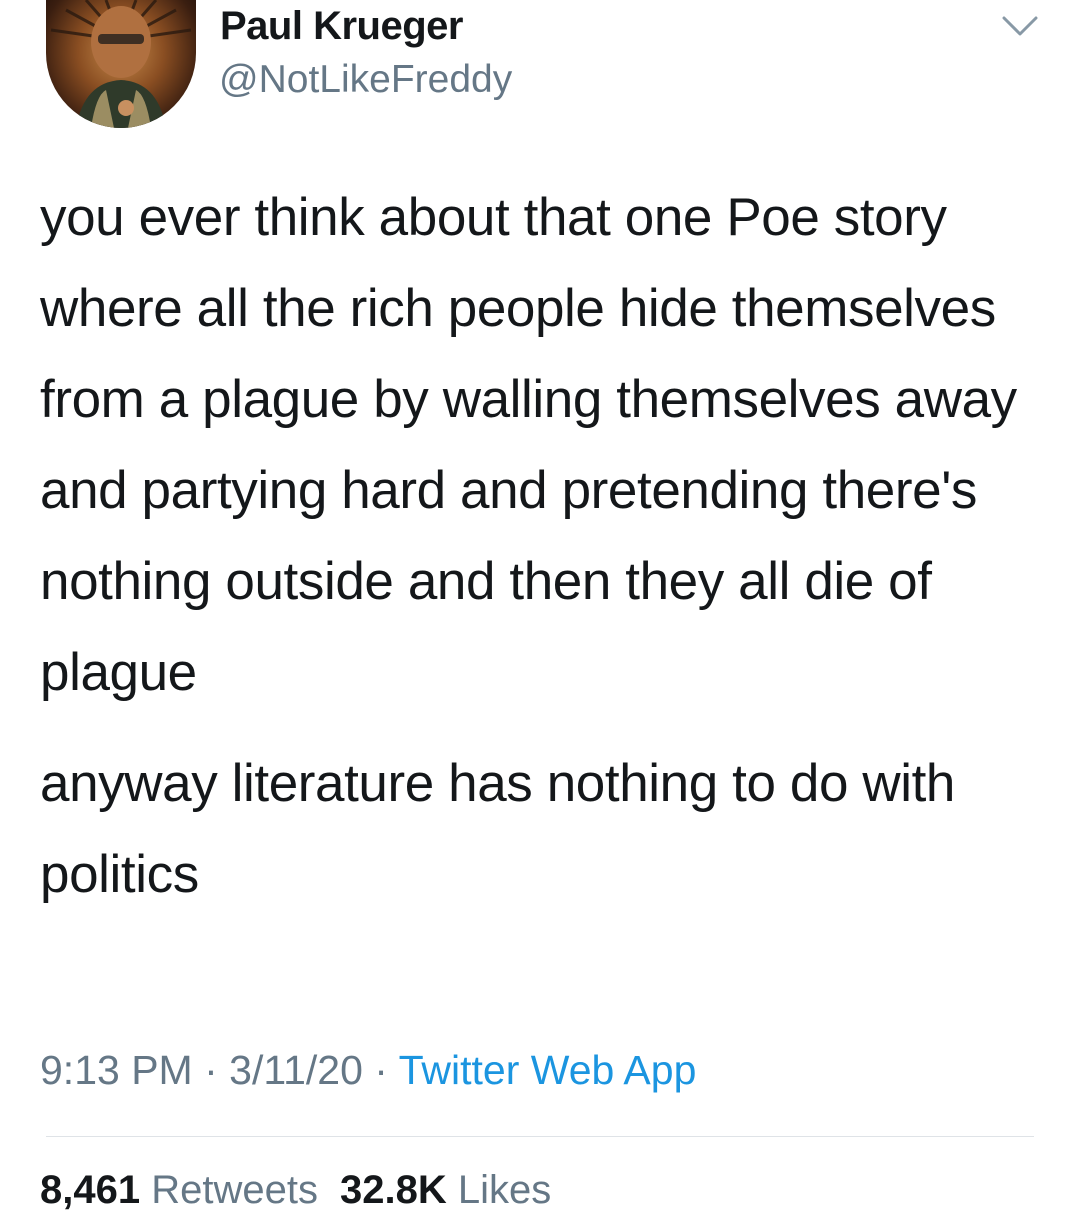  What do you see at coordinates (365, 80) in the screenshot?
I see `user-handle: @NotLikeFreddy` at bounding box center [365, 80].